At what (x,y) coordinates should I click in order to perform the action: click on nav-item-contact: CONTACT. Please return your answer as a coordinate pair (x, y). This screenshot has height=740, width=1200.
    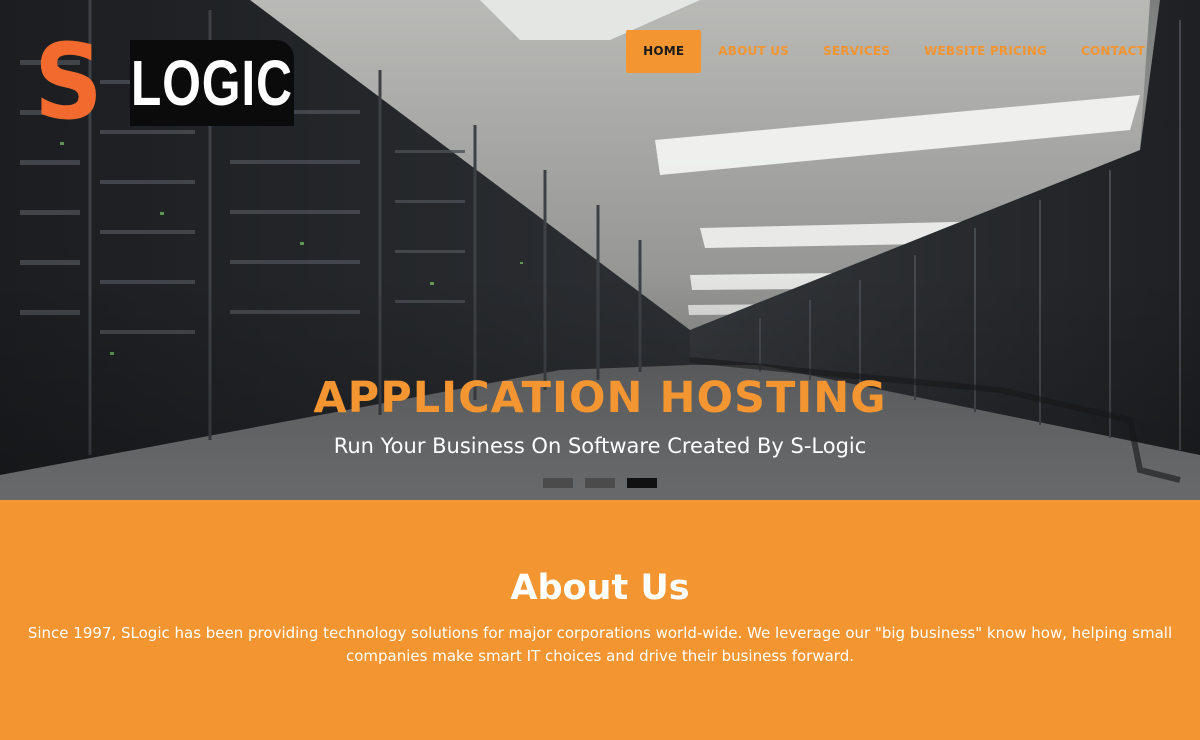
    Looking at the image, I should click on (1113, 51).